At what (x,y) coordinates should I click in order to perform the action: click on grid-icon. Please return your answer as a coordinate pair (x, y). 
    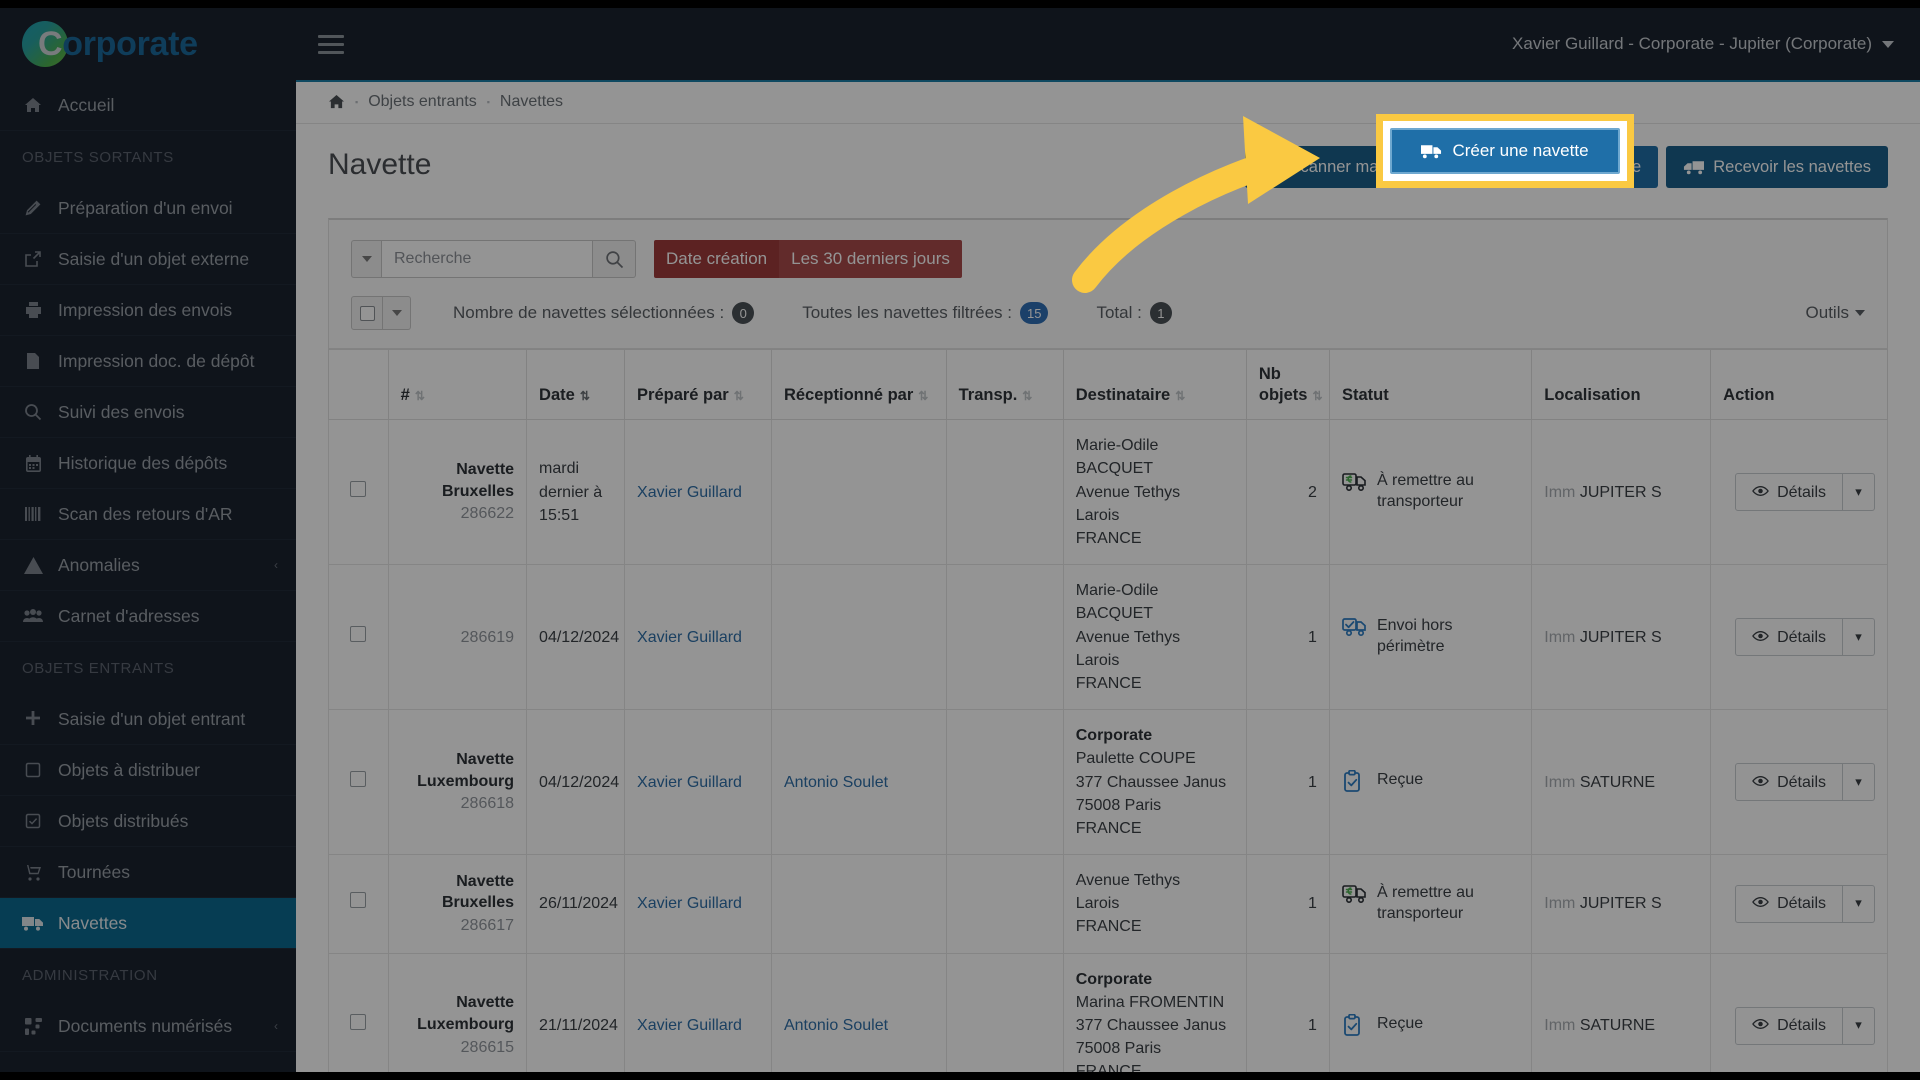
    Looking at the image, I should click on (33, 1026).